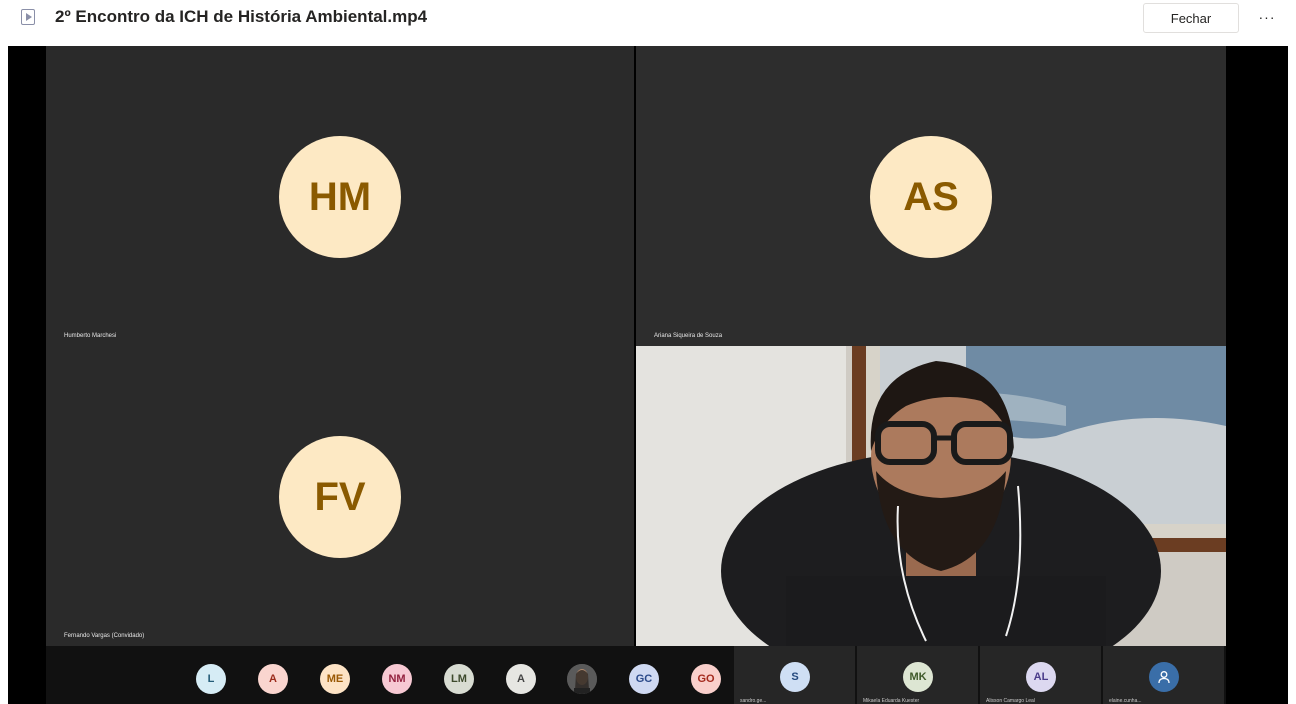  Describe the element at coordinates (90, 336) in the screenshot. I see `participant-name: Humberto Marchesi` at that location.